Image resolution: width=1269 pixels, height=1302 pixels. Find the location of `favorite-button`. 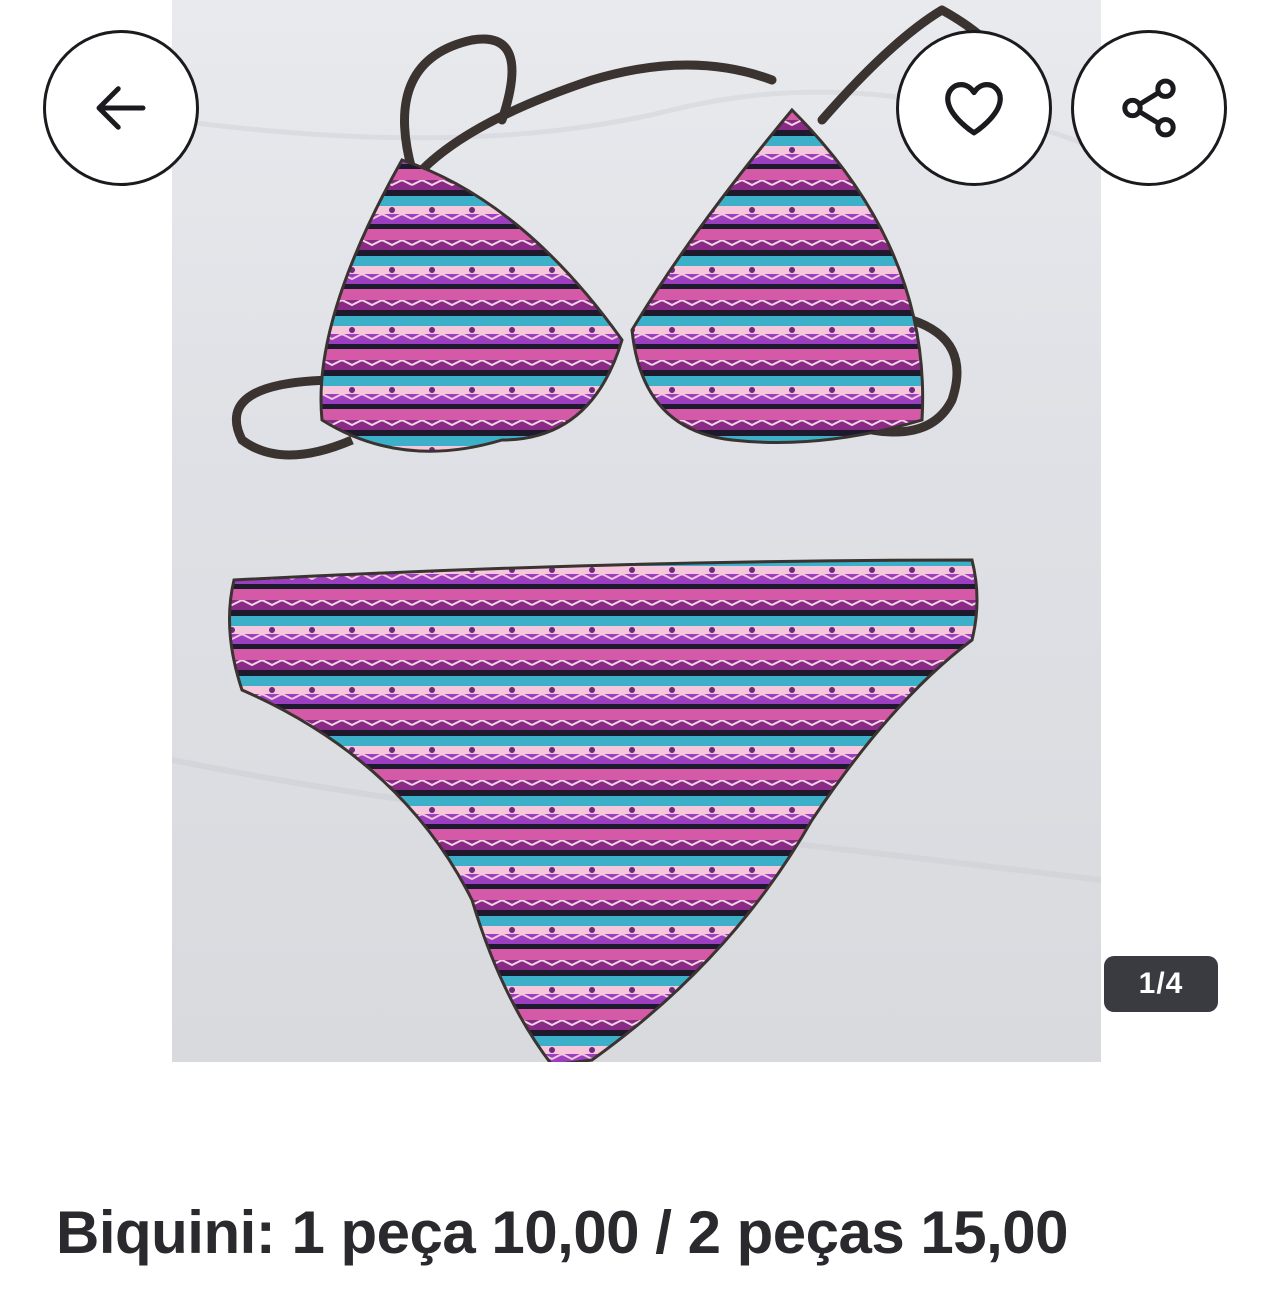

favorite-button is located at coordinates (974, 108).